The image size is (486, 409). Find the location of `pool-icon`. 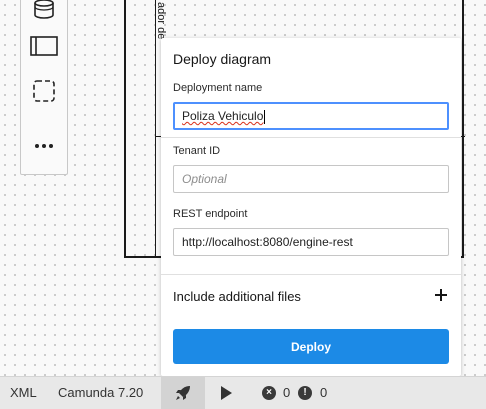

pool-icon is located at coordinates (44, 46).